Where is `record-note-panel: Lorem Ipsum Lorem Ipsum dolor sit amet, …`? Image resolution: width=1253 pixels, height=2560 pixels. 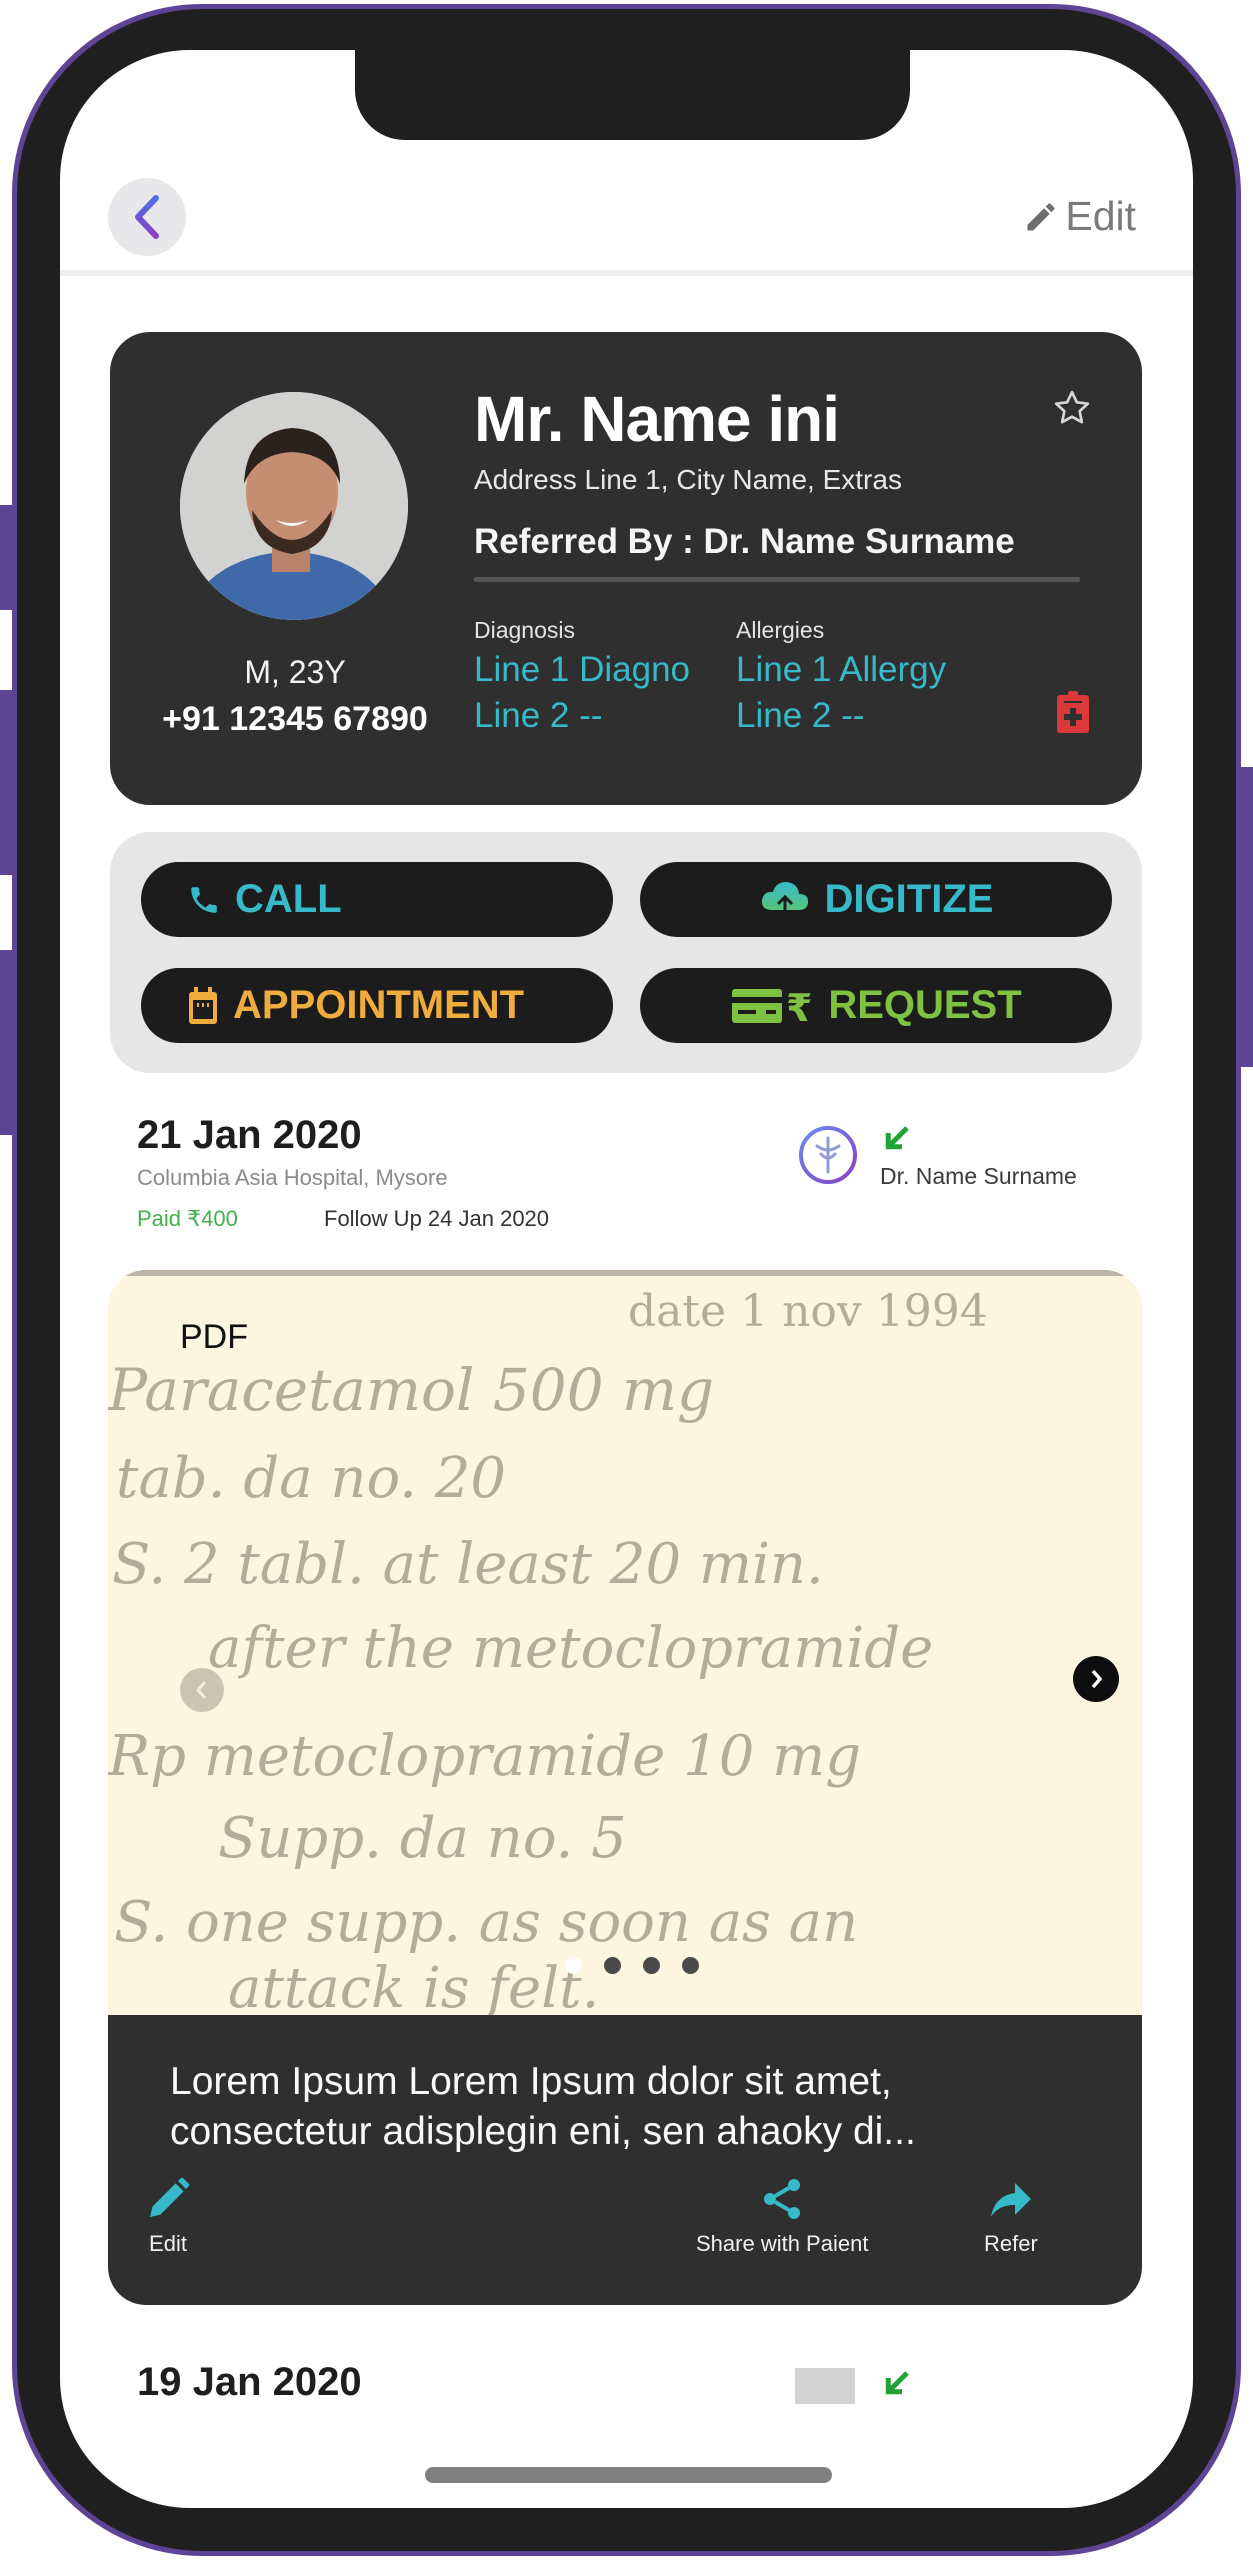 record-note-panel: Lorem Ipsum Lorem Ipsum dolor sit amet, … is located at coordinates (625, 2160).